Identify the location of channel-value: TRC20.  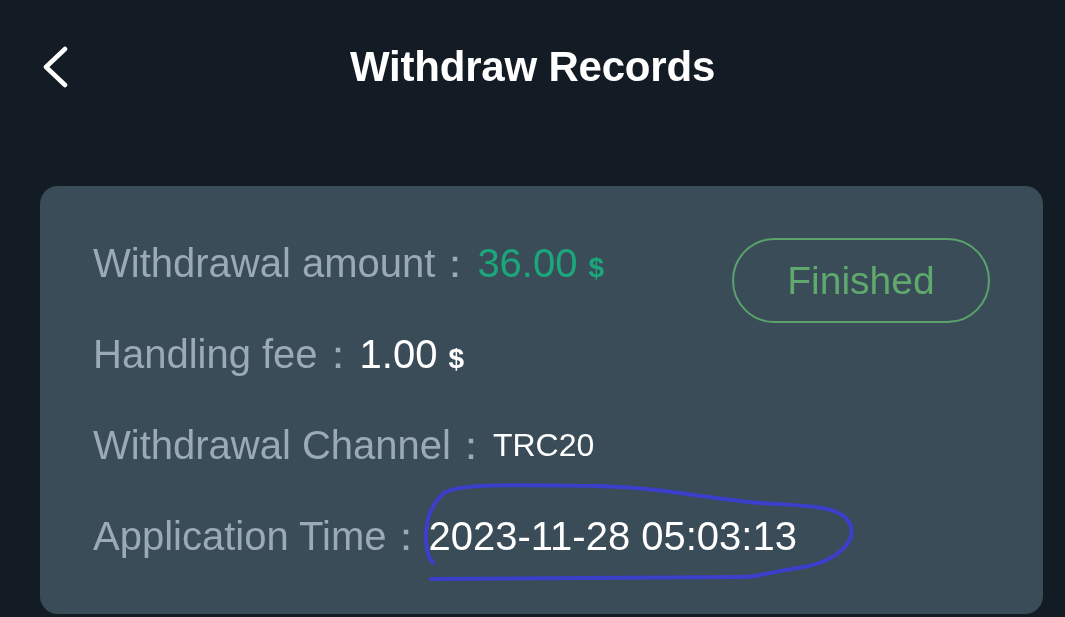
(543, 445).